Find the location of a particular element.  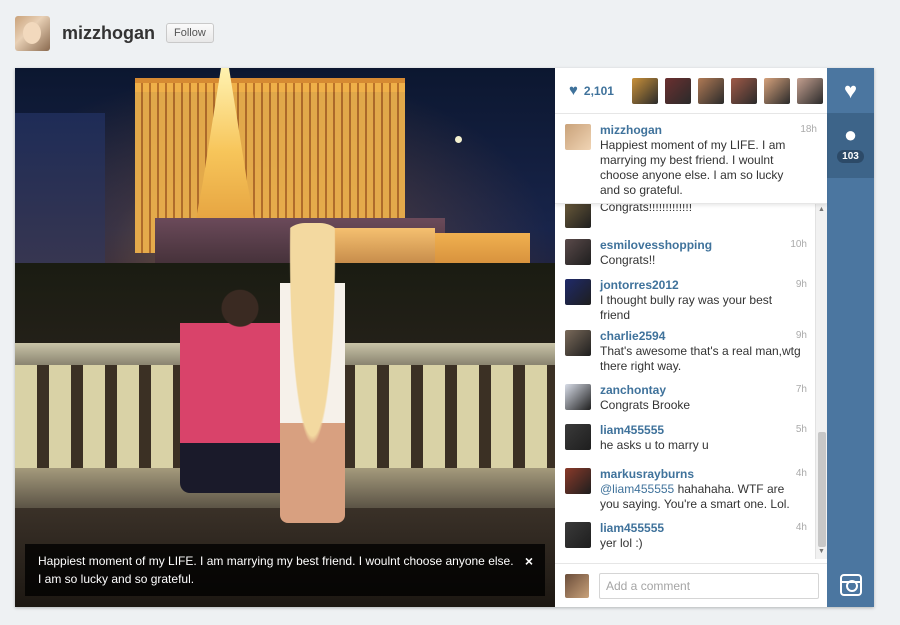

username-link: mizzhogan is located at coordinates (108, 33).